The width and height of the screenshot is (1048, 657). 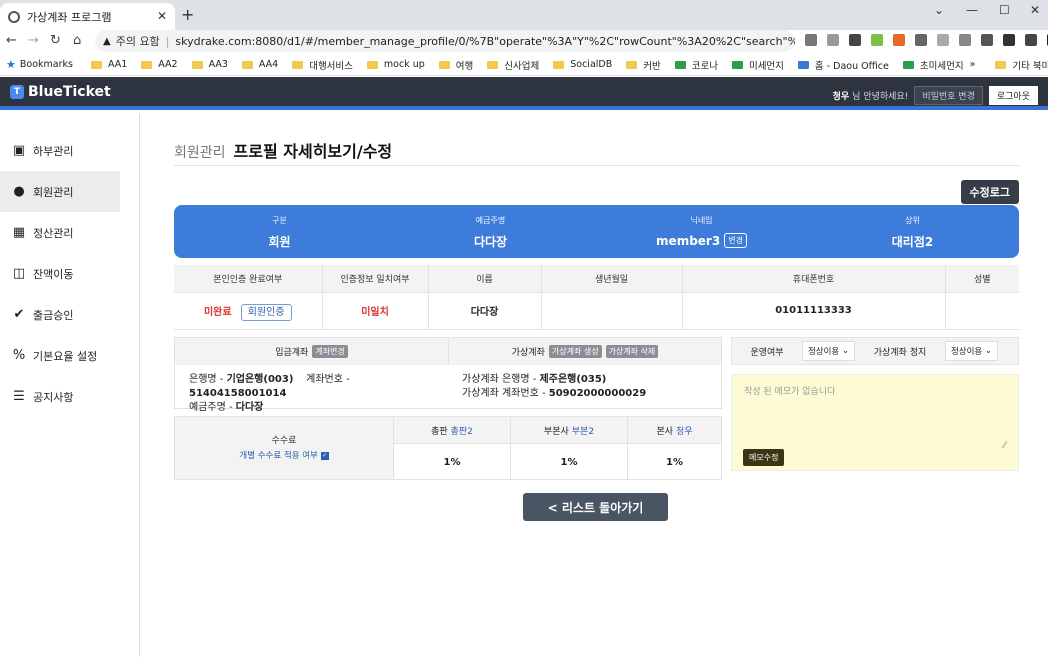 I want to click on bookmark-item: 코로나, so click(x=696, y=65).